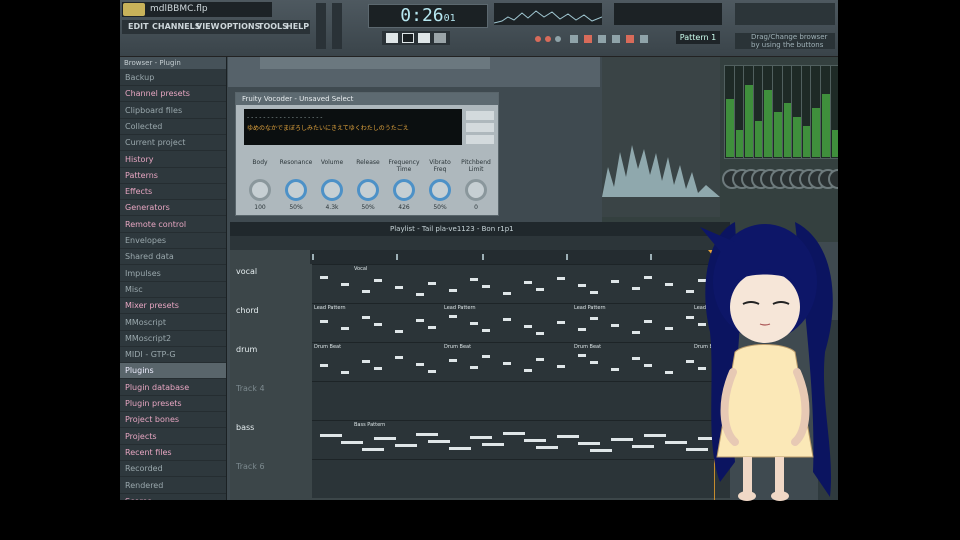  What do you see at coordinates (173, 78) in the screenshot?
I see `browser-item: Backup` at bounding box center [173, 78].